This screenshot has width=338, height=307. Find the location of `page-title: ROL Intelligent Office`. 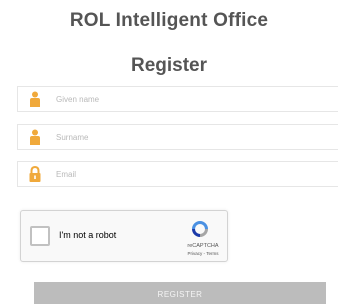

page-title: ROL Intelligent Office is located at coordinates (169, 20).